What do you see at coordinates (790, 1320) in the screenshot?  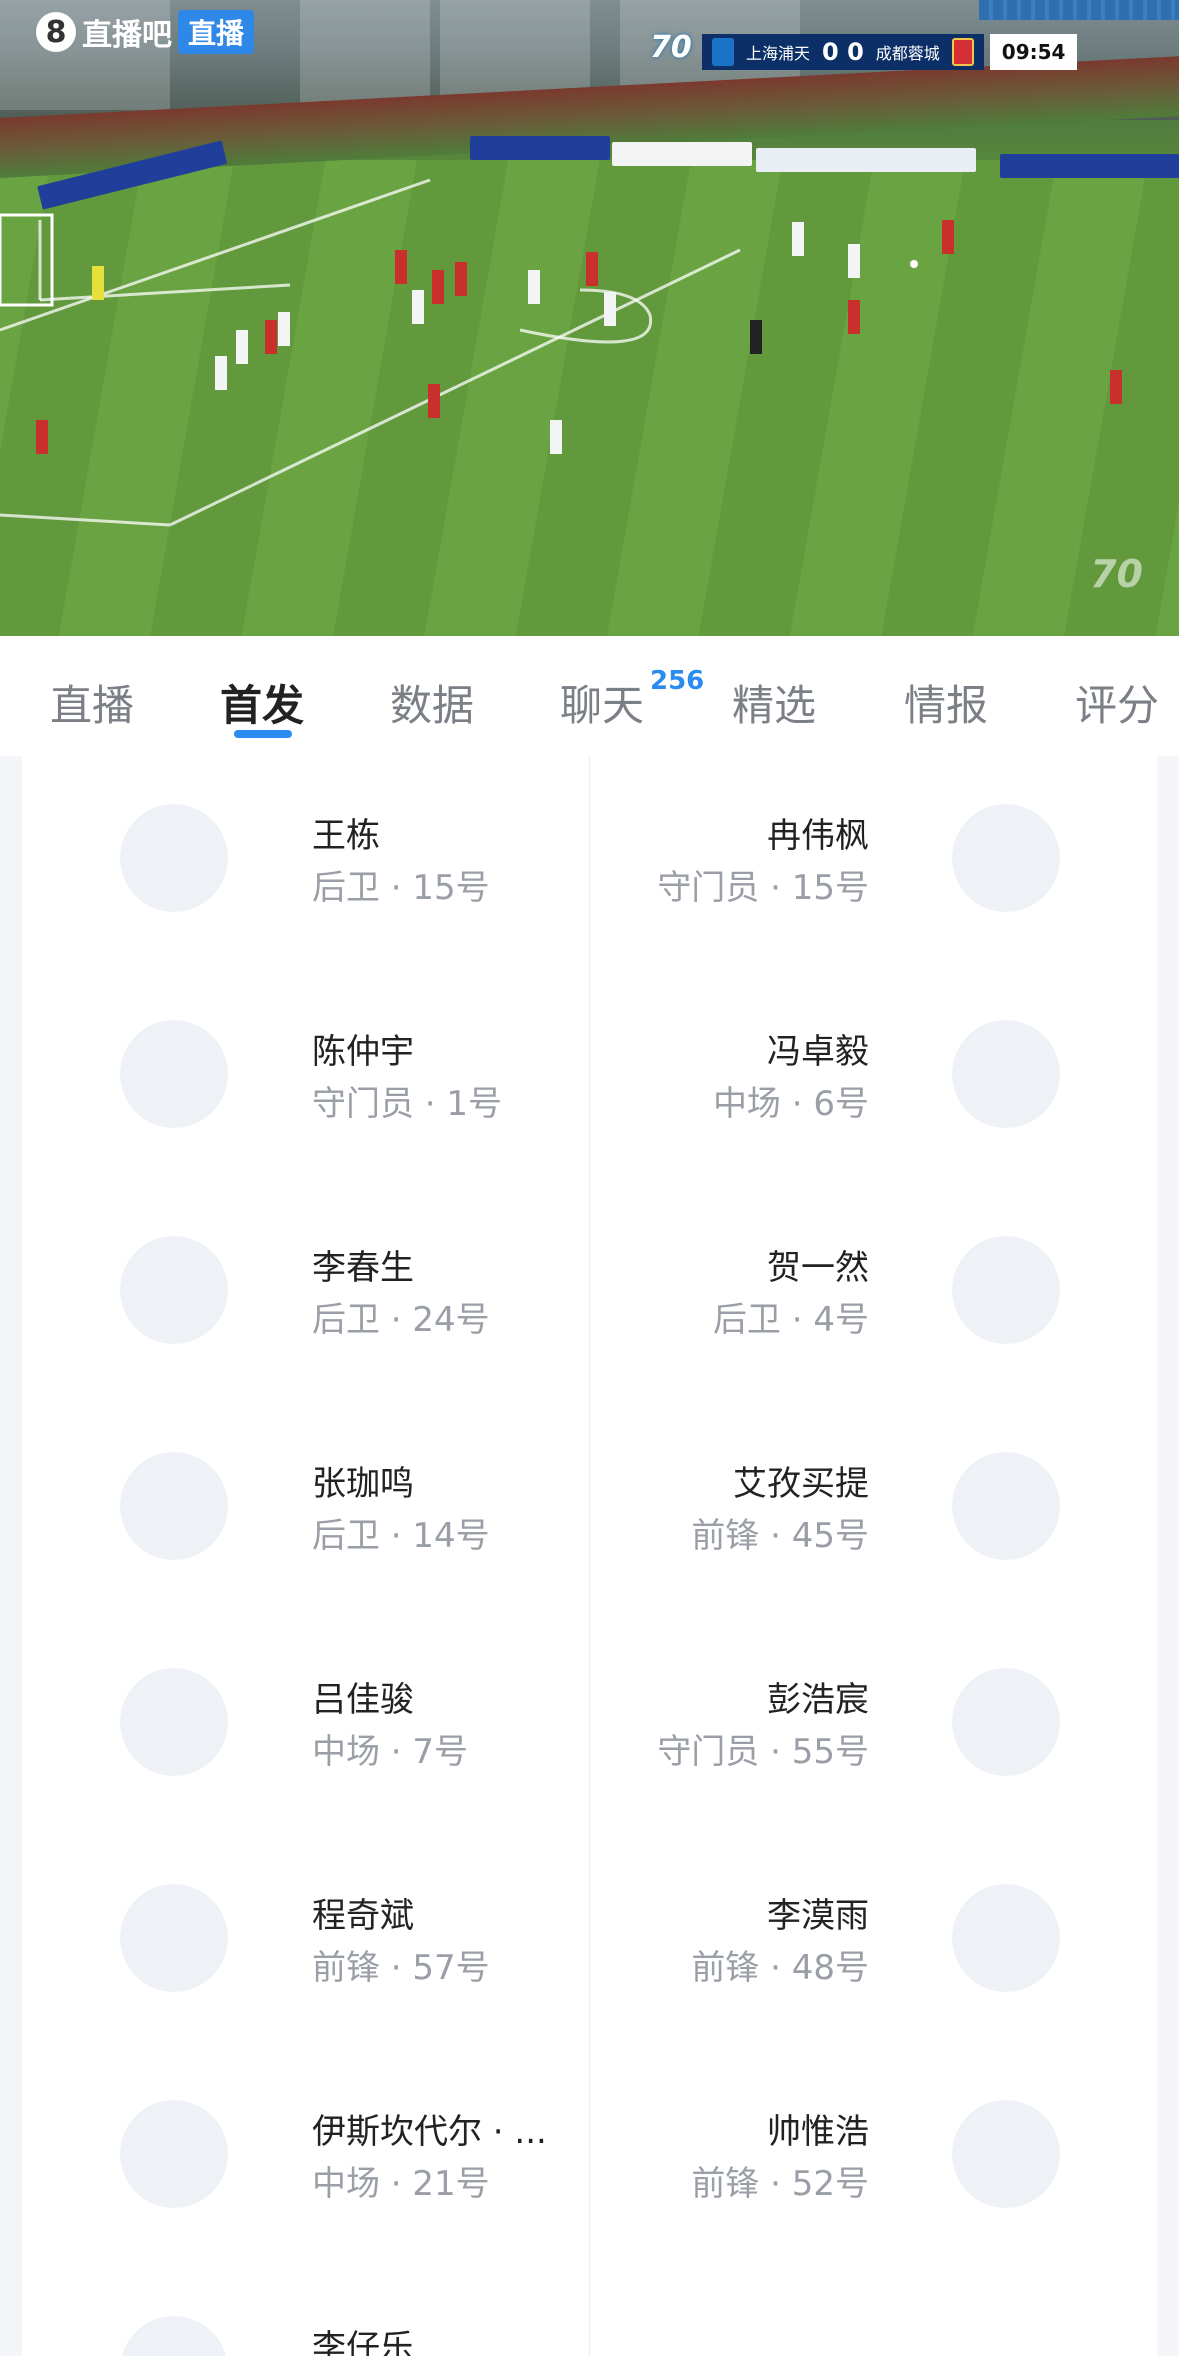 I see `player-position-number: 后卫 · 4号` at bounding box center [790, 1320].